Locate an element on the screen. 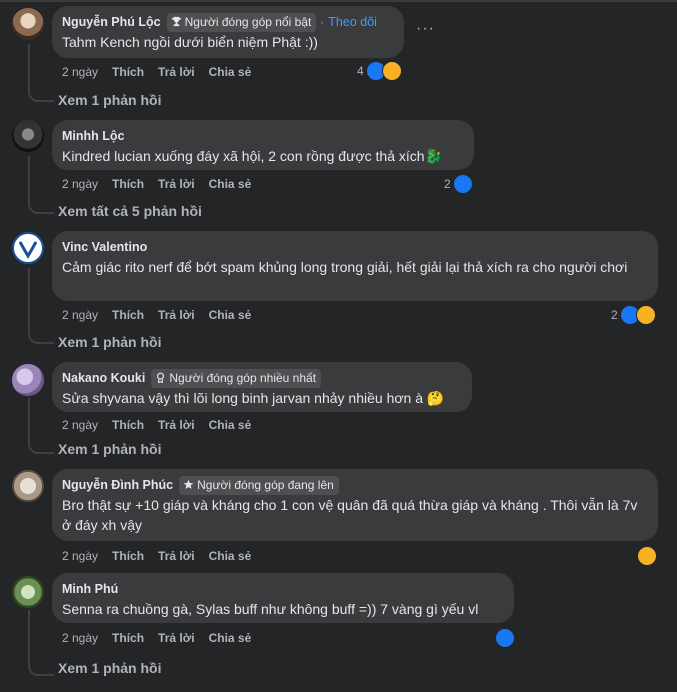  top-divider is located at coordinates (338, 1).